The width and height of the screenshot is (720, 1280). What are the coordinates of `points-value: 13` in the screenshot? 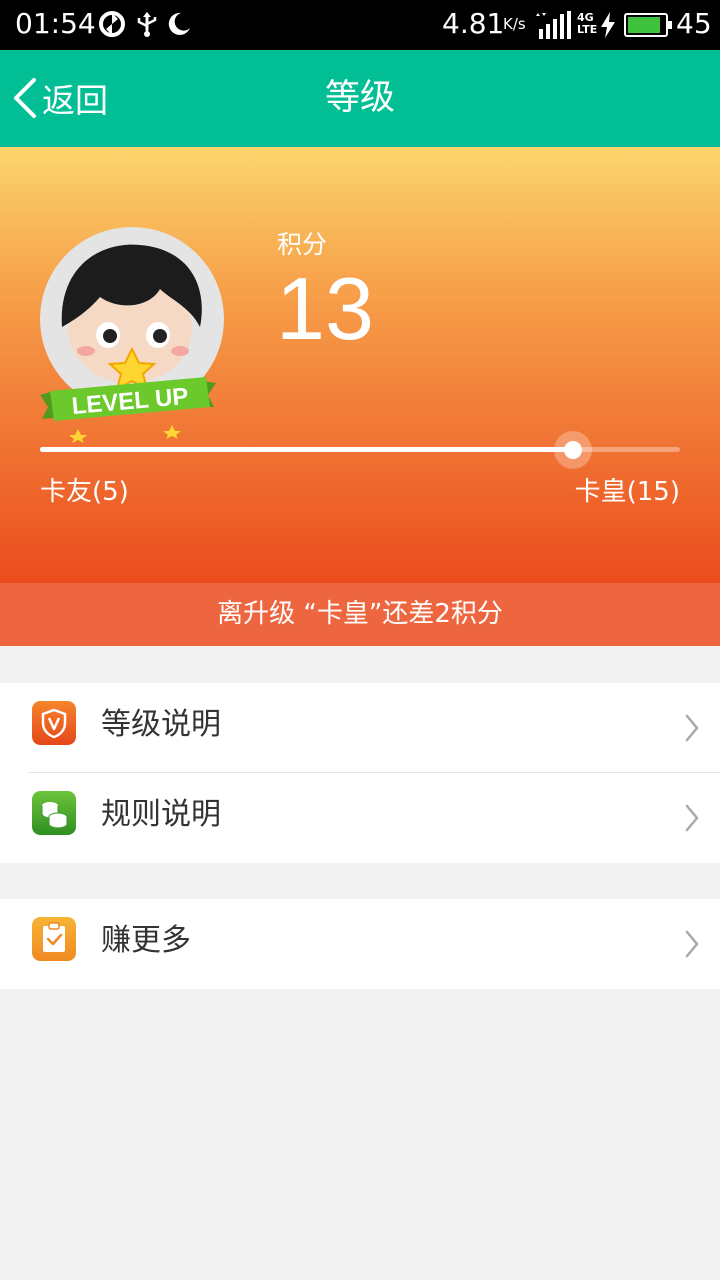 It's located at (325, 308).